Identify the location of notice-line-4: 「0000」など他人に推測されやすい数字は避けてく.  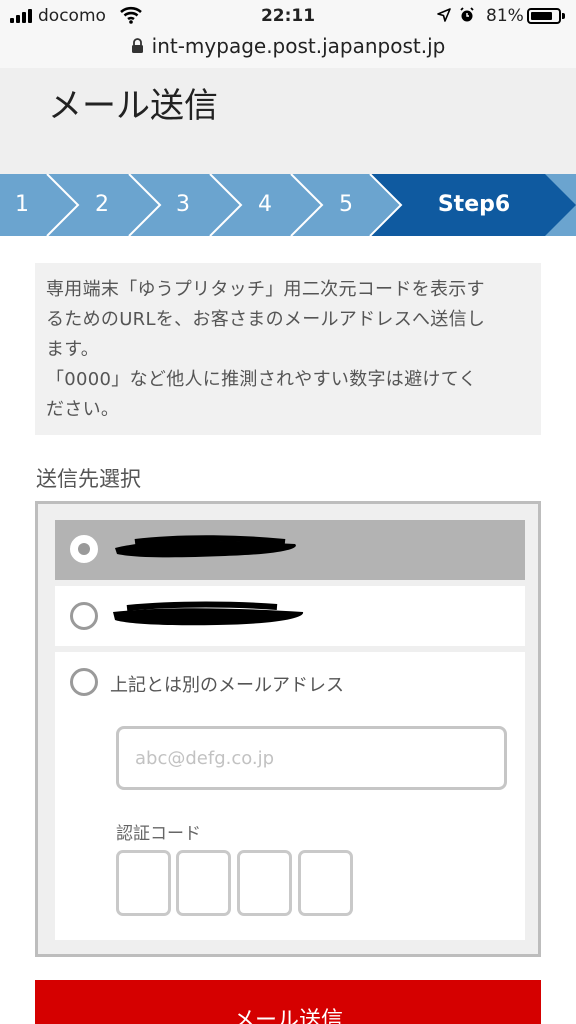
(261, 379).